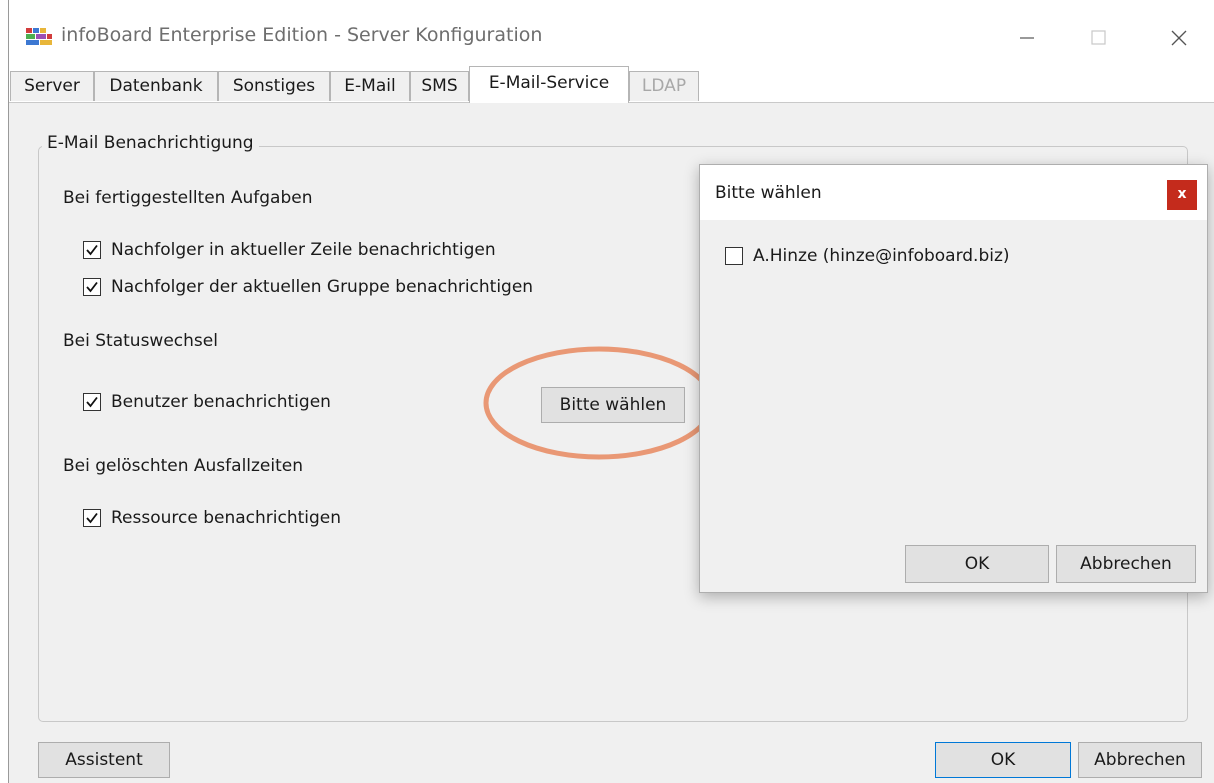 The image size is (1214, 783). I want to click on maximize-button, so click(1099, 35).